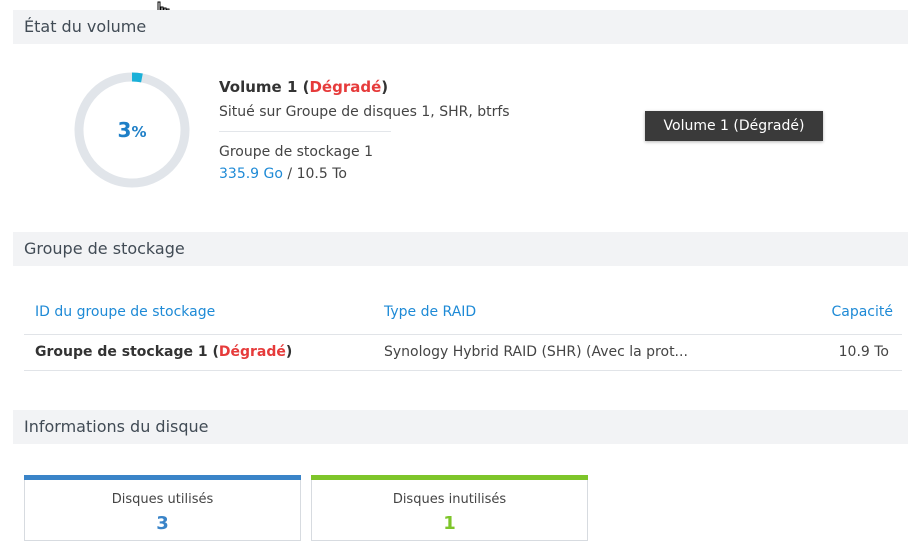 The height and width of the screenshot is (552, 908). I want to click on section-header-volume-state: État du volume, so click(460, 27).